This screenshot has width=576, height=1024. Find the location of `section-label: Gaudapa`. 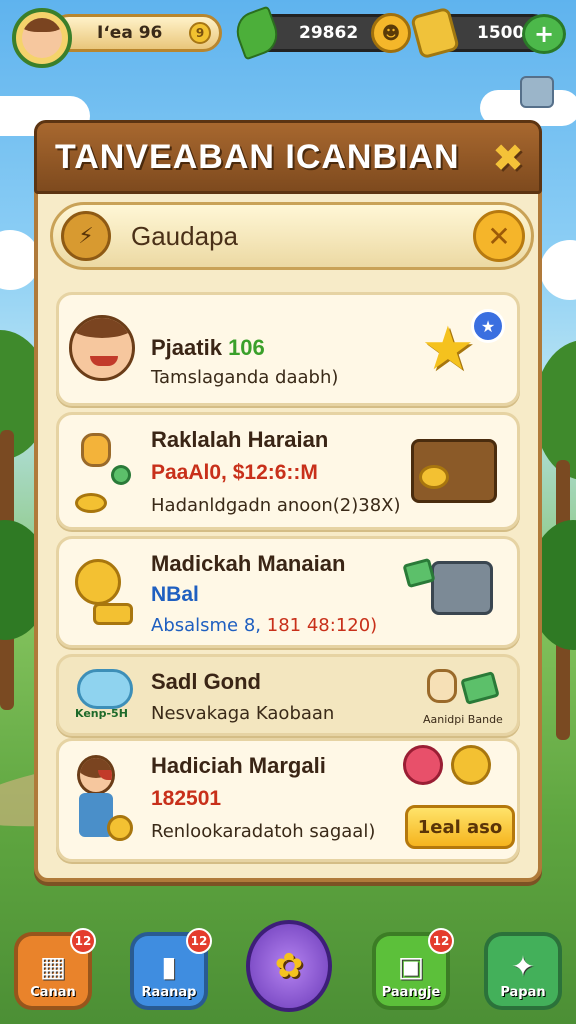

section-label: Gaudapa is located at coordinates (184, 235).